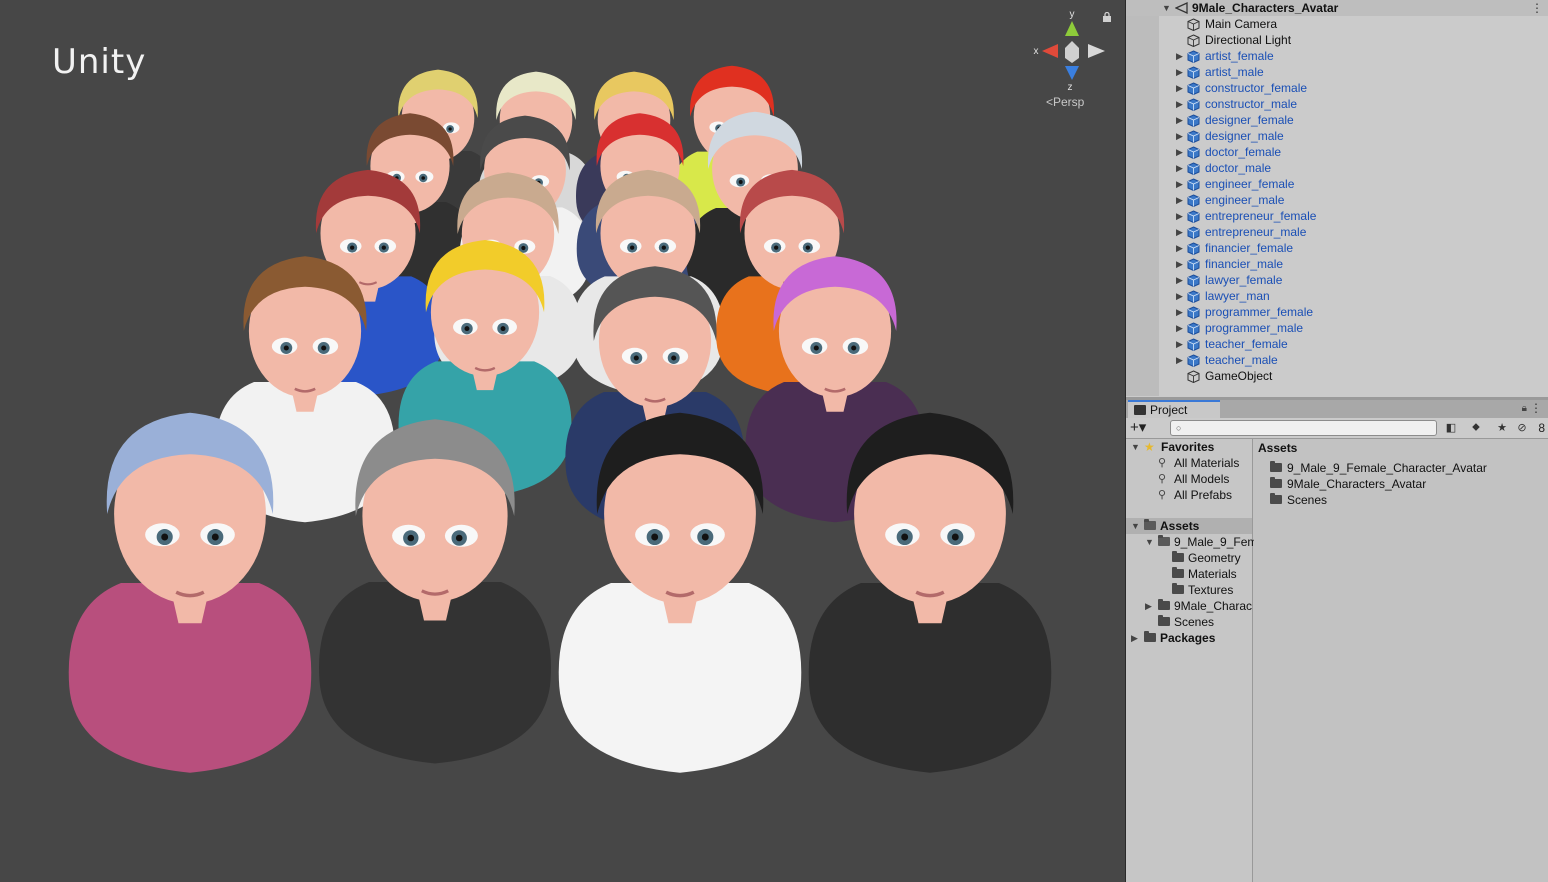 Image resolution: width=1548 pixels, height=882 pixels. I want to click on favorite-item: ⚲ All Prefabs, so click(1189, 495).